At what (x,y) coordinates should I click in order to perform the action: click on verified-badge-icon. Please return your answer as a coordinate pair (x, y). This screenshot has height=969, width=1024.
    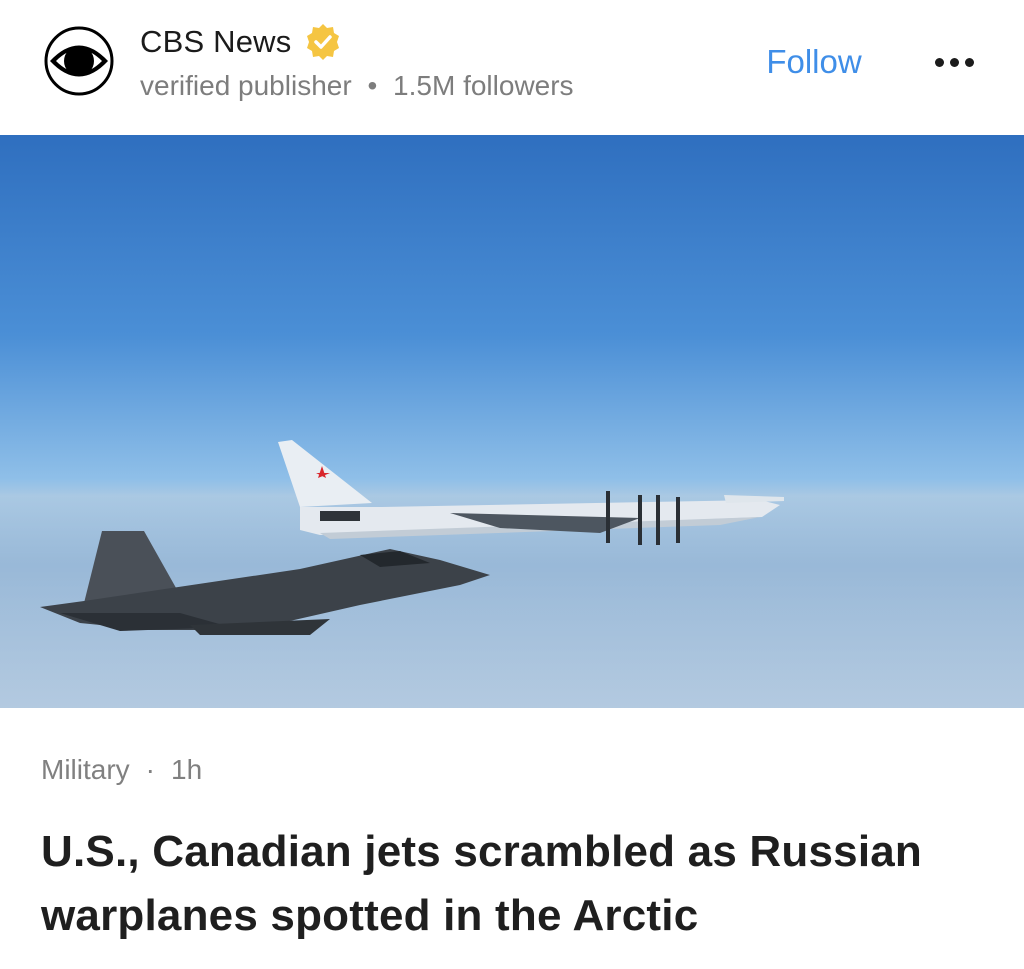
    Looking at the image, I should click on (323, 42).